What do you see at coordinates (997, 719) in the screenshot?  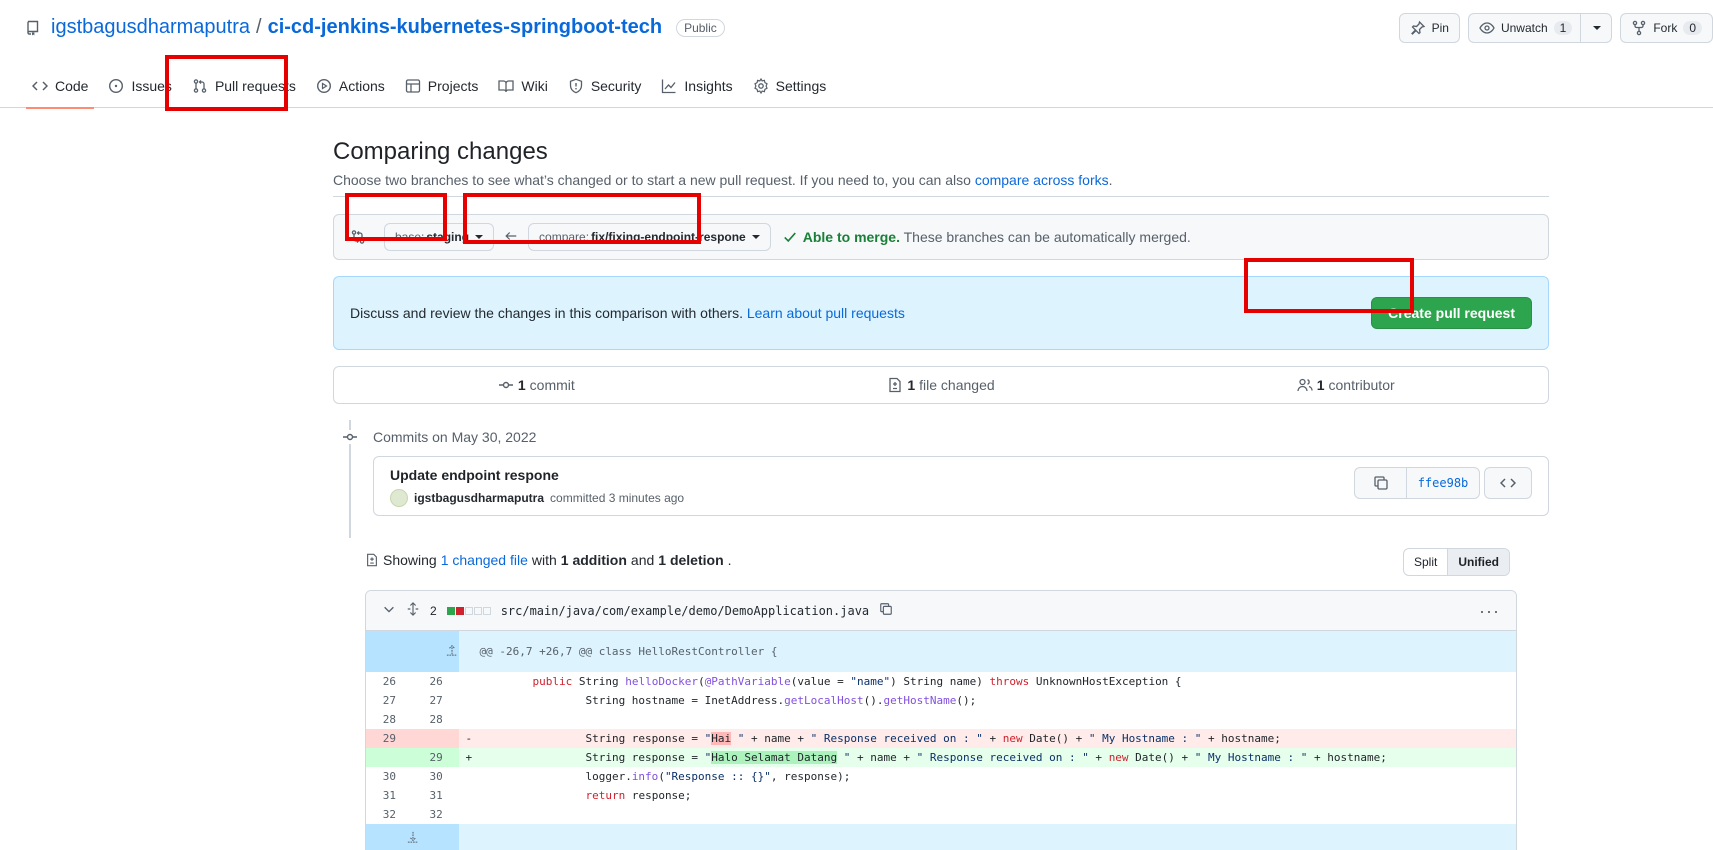 I see `code-line` at bounding box center [997, 719].